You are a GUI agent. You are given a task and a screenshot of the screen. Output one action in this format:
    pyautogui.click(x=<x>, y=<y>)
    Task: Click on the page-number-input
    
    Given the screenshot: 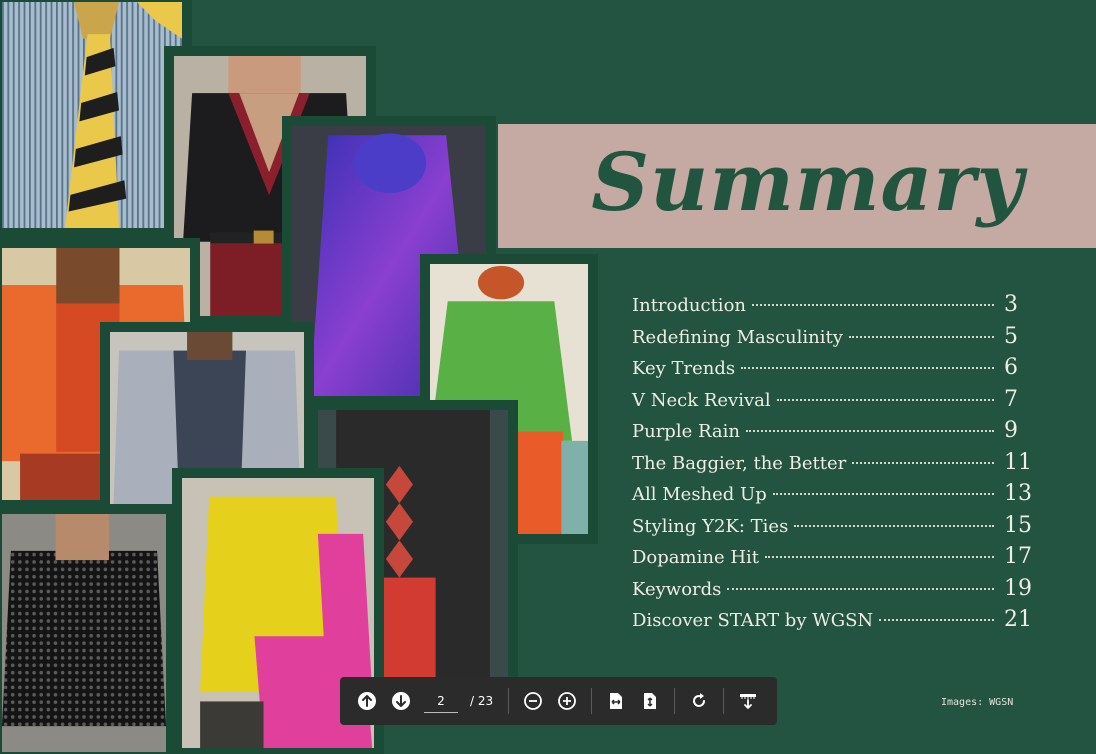 What is the action you would take?
    pyautogui.click(x=441, y=701)
    